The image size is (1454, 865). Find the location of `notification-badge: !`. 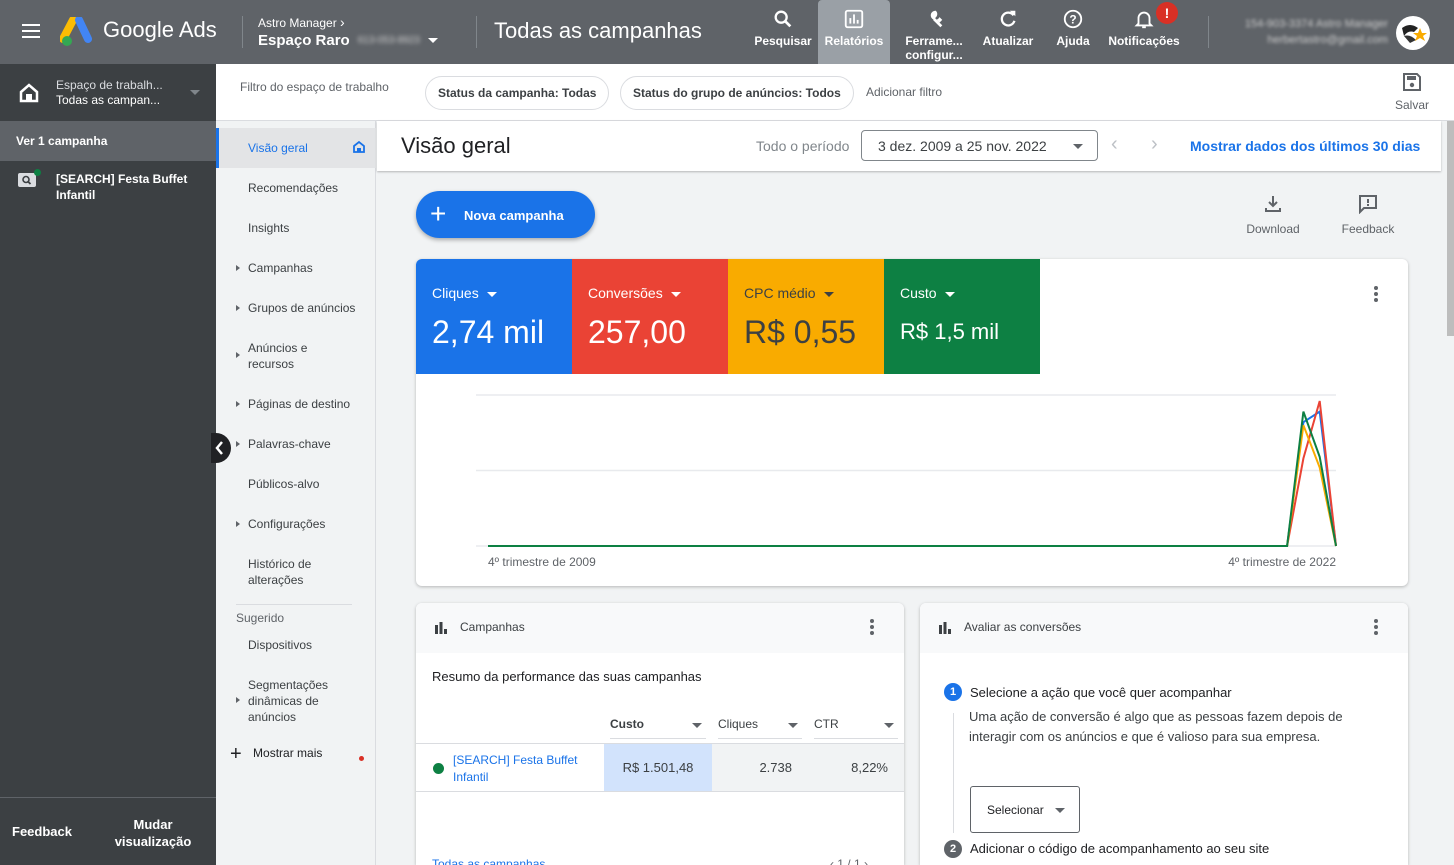

notification-badge: ! is located at coordinates (1167, 13).